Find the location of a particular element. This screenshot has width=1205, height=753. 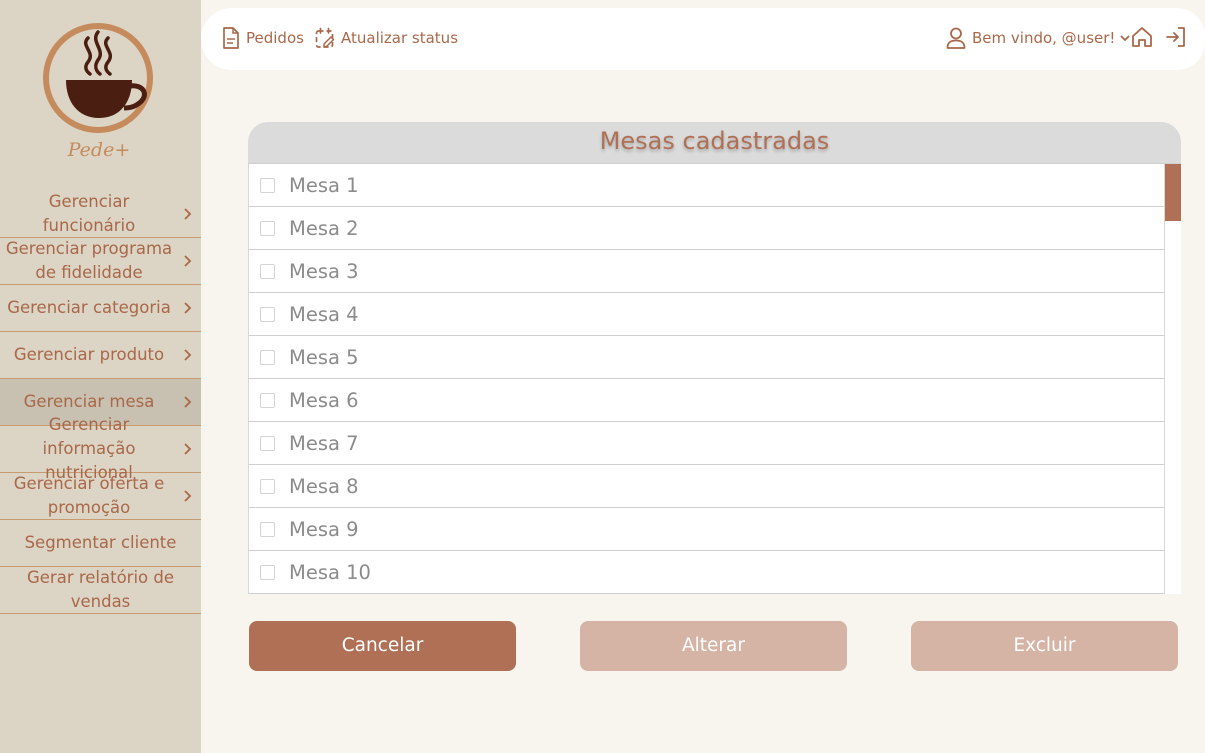

sidebar-item-label: Segmentar cliente is located at coordinates (100, 542).